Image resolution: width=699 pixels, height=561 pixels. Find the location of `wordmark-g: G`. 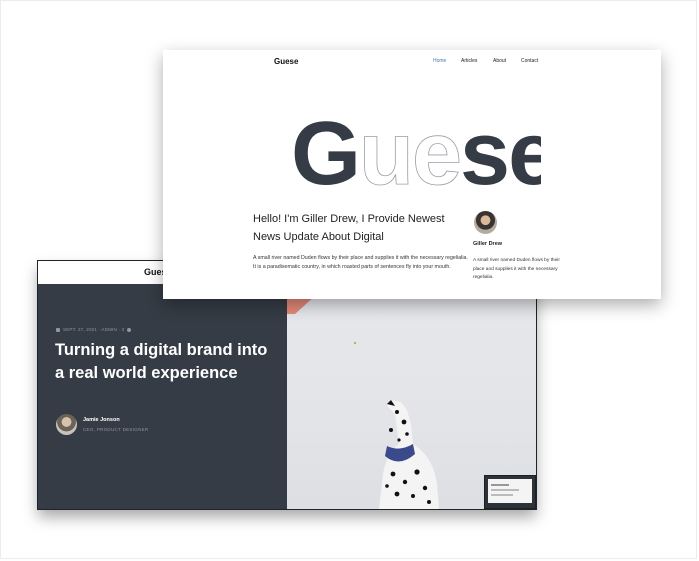

wordmark-g: G is located at coordinates (325, 151).